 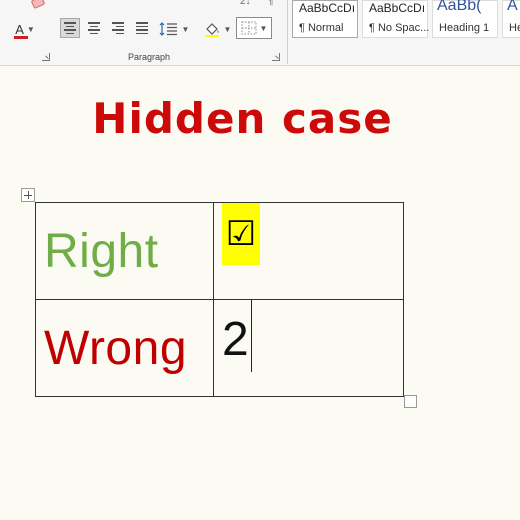 What do you see at coordinates (241, 234) in the screenshot?
I see `checkbox-checked-icon: ☑` at bounding box center [241, 234].